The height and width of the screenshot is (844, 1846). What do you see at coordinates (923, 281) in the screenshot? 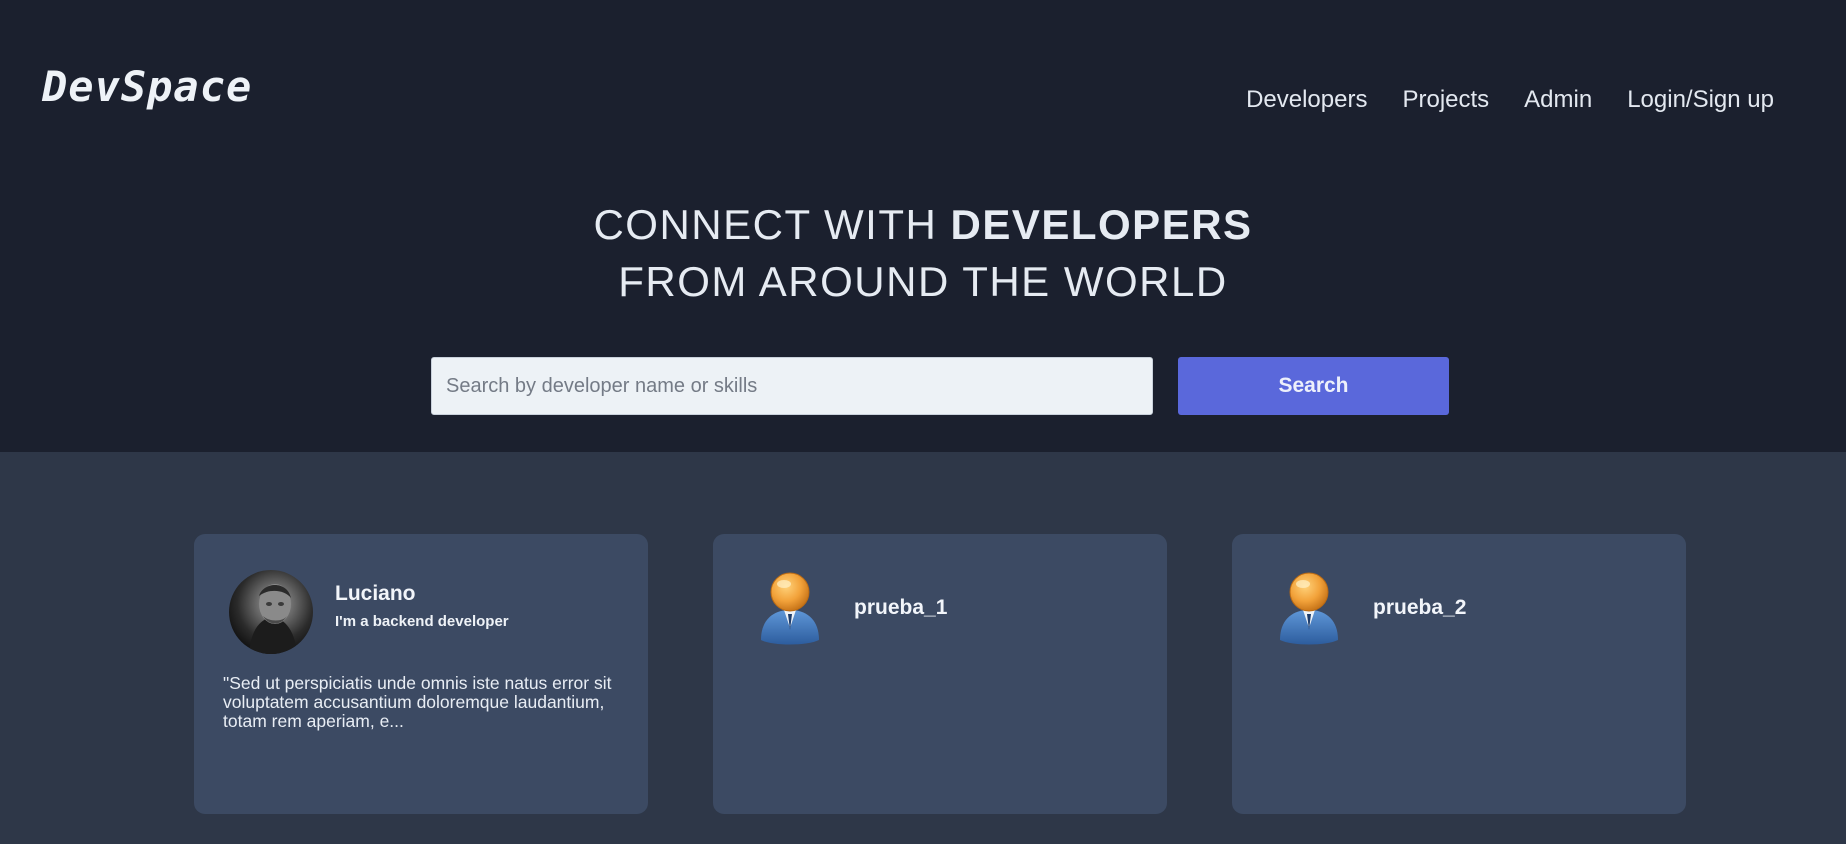
I see `headline-line2: FROM AROUND THE WORLD` at bounding box center [923, 281].